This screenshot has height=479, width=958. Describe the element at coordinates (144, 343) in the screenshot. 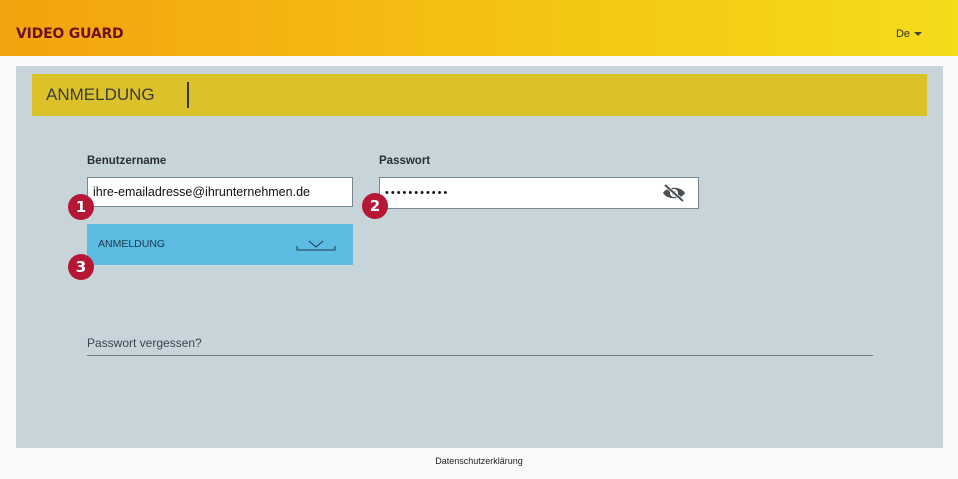

I see `forgot-password-link: Passwort vergessen?` at that location.